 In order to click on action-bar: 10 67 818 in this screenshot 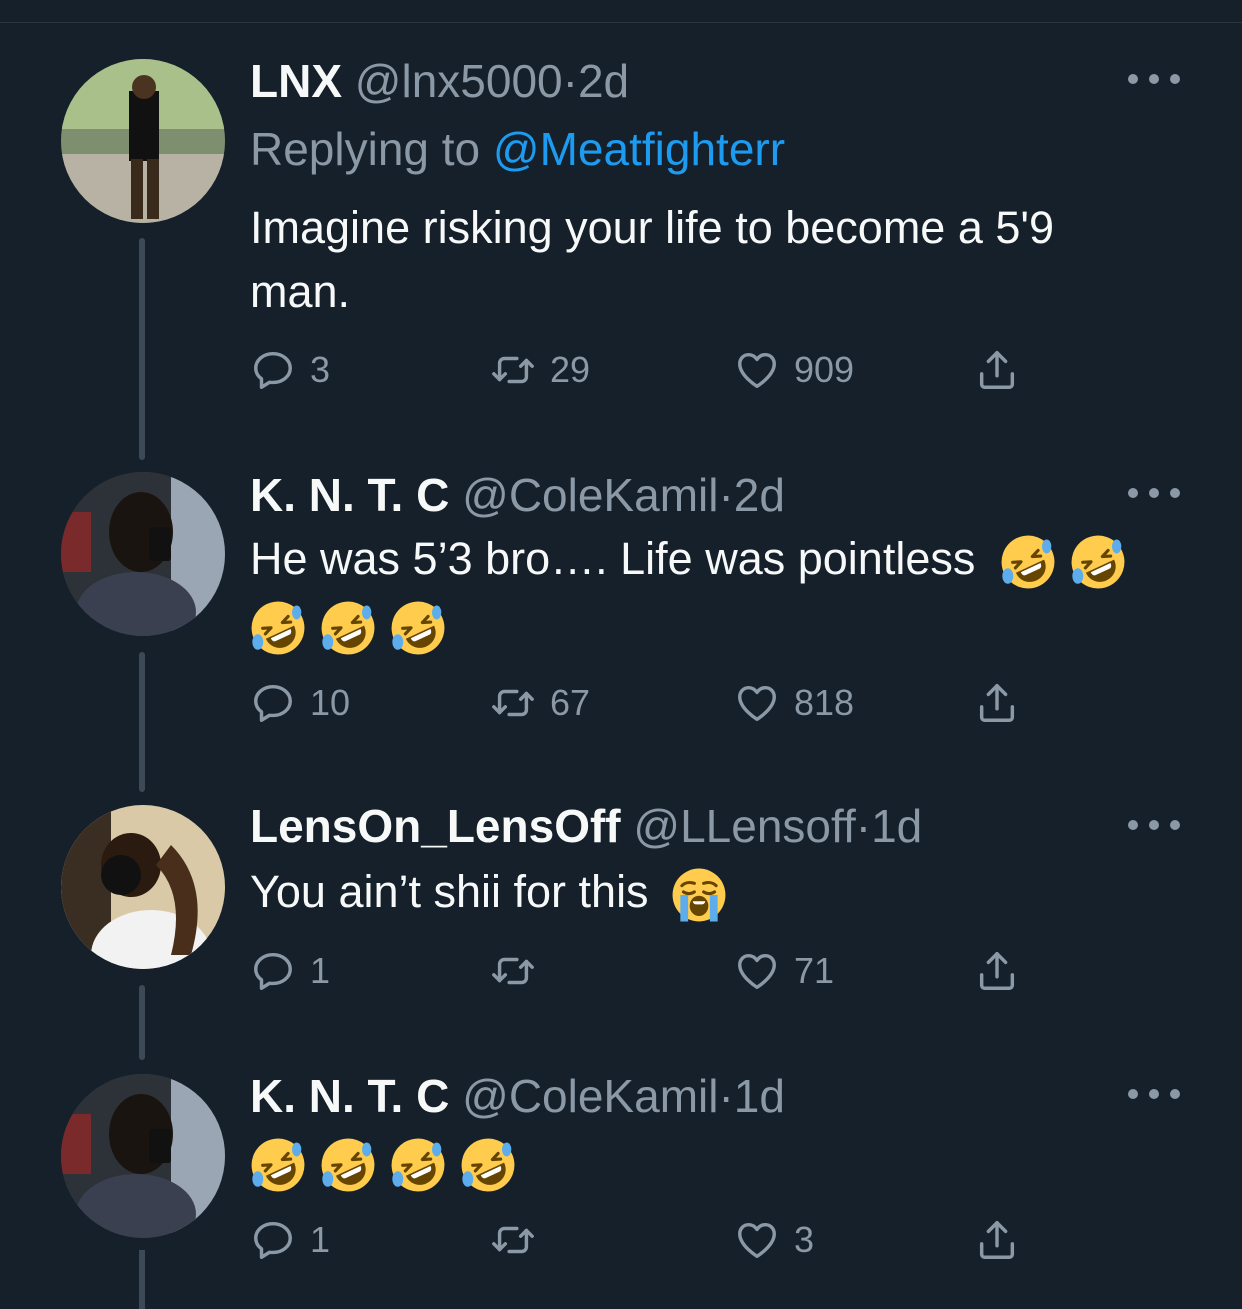, I will do `click(650, 703)`.